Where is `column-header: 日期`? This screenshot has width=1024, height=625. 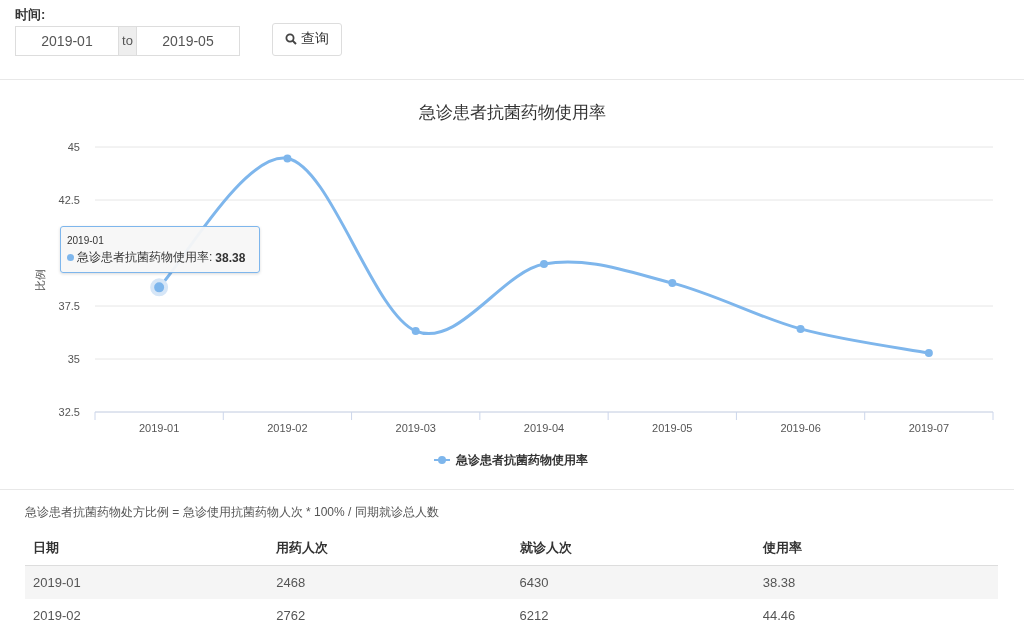 column-header: 日期 is located at coordinates (147, 548).